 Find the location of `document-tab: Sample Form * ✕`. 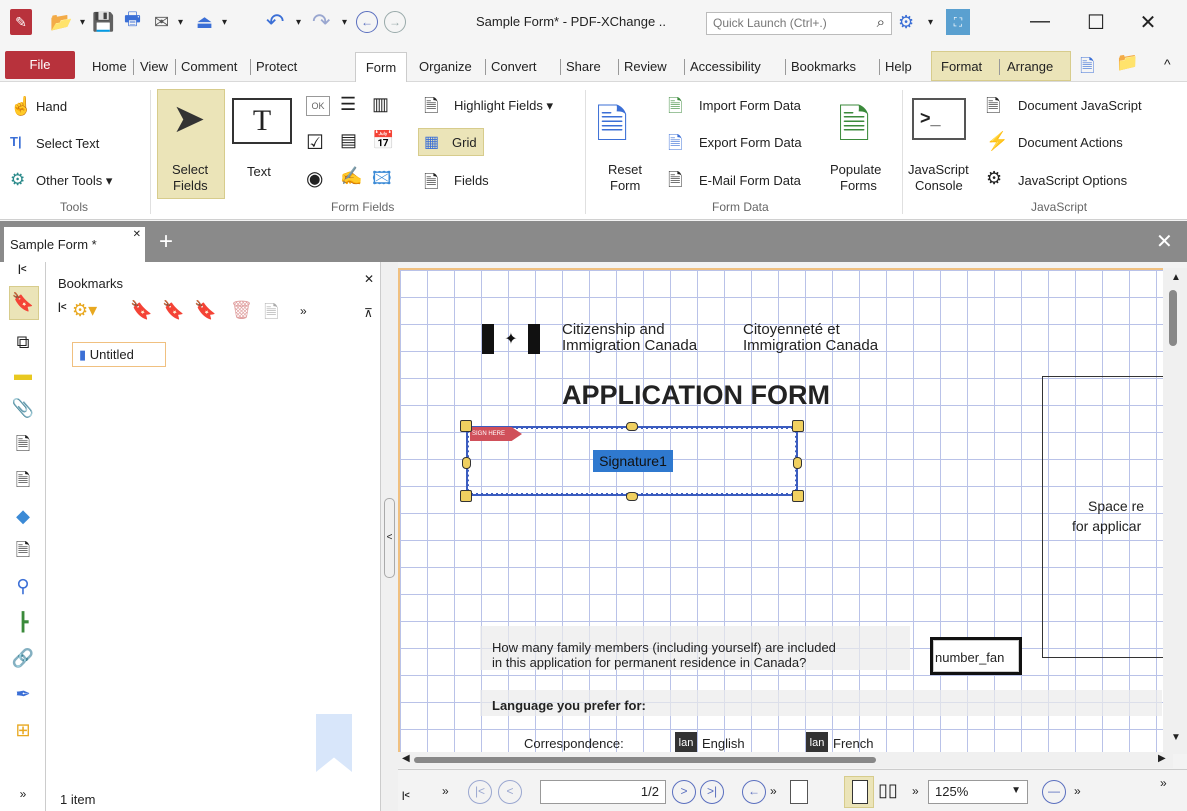

document-tab: Sample Form * ✕ is located at coordinates (74, 244).